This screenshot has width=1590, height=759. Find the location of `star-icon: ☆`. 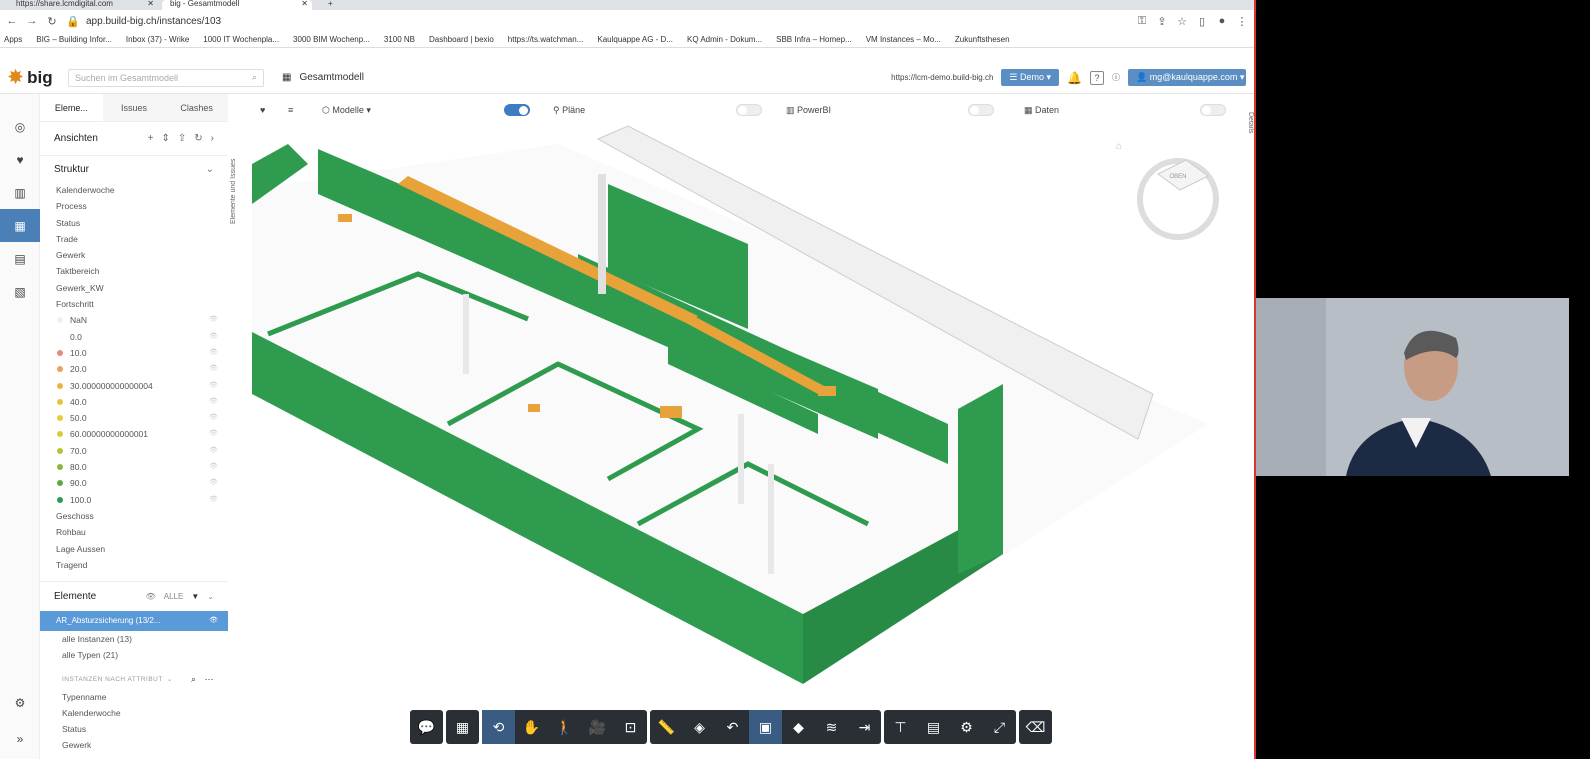

star-icon: ☆ is located at coordinates (1182, 21).